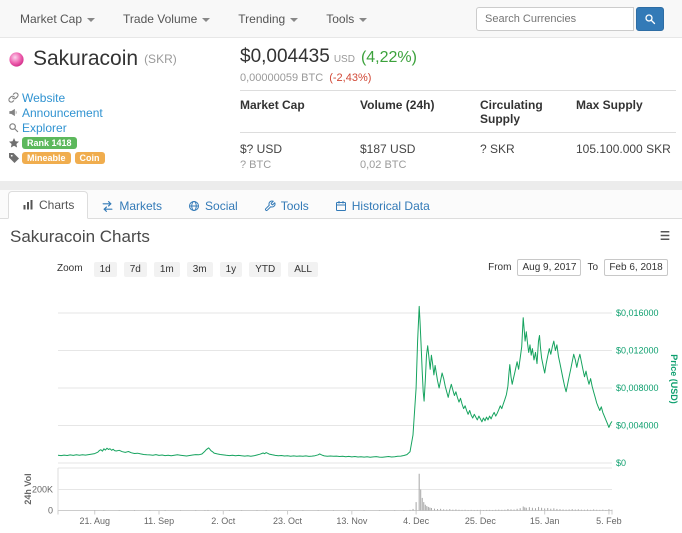 The width and height of the screenshot is (682, 533). Describe the element at coordinates (282, 78) in the screenshot. I see `price-btc: 0,00000059 BTC` at that location.